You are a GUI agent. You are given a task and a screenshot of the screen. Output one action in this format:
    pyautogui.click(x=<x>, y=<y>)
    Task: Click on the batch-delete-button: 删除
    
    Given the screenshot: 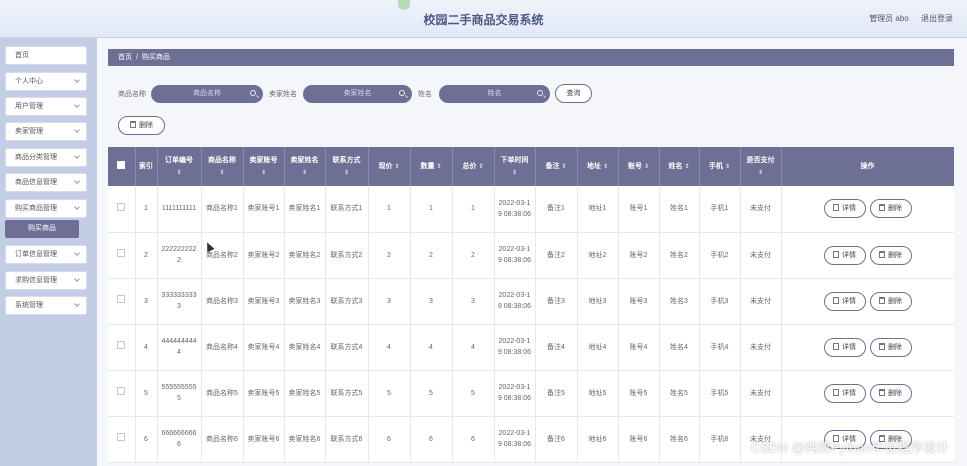 What is the action you would take?
    pyautogui.click(x=141, y=125)
    